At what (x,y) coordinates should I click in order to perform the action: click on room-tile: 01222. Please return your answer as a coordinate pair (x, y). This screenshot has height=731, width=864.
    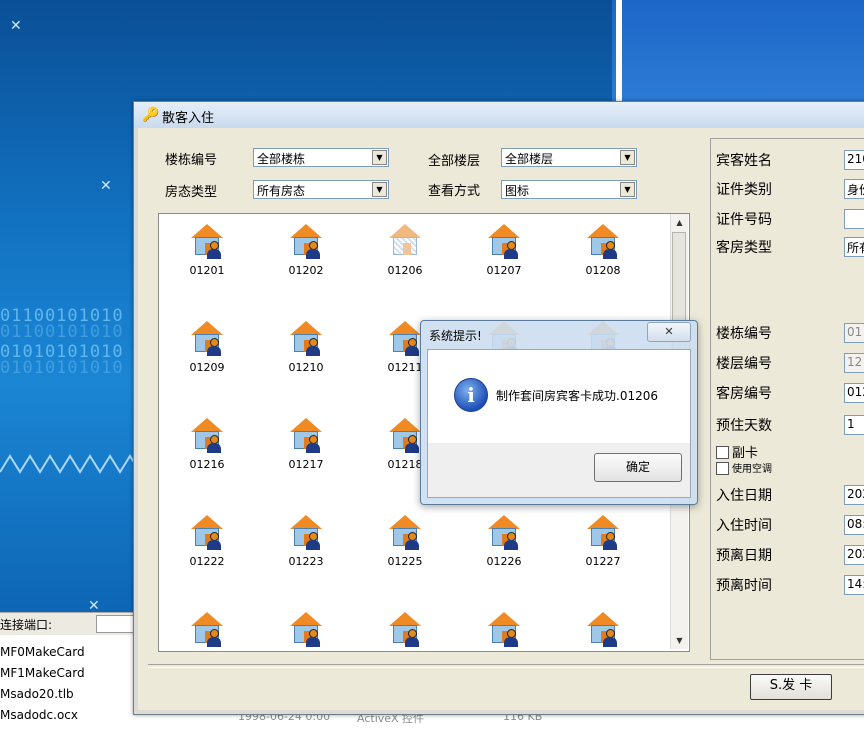
    Looking at the image, I should click on (207, 541).